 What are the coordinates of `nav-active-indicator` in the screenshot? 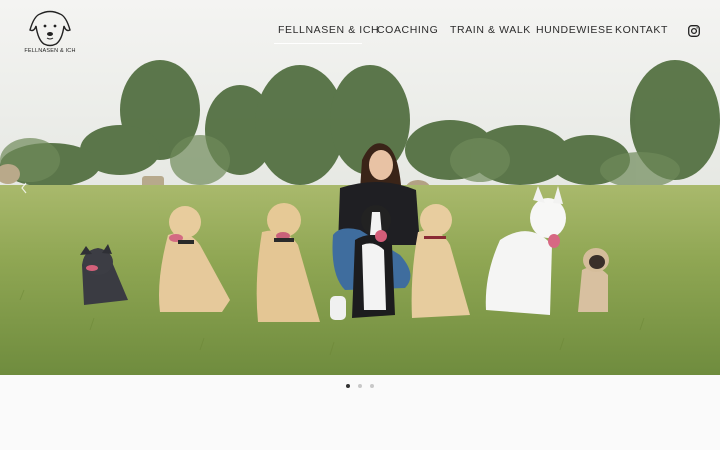 It's located at (318, 43).